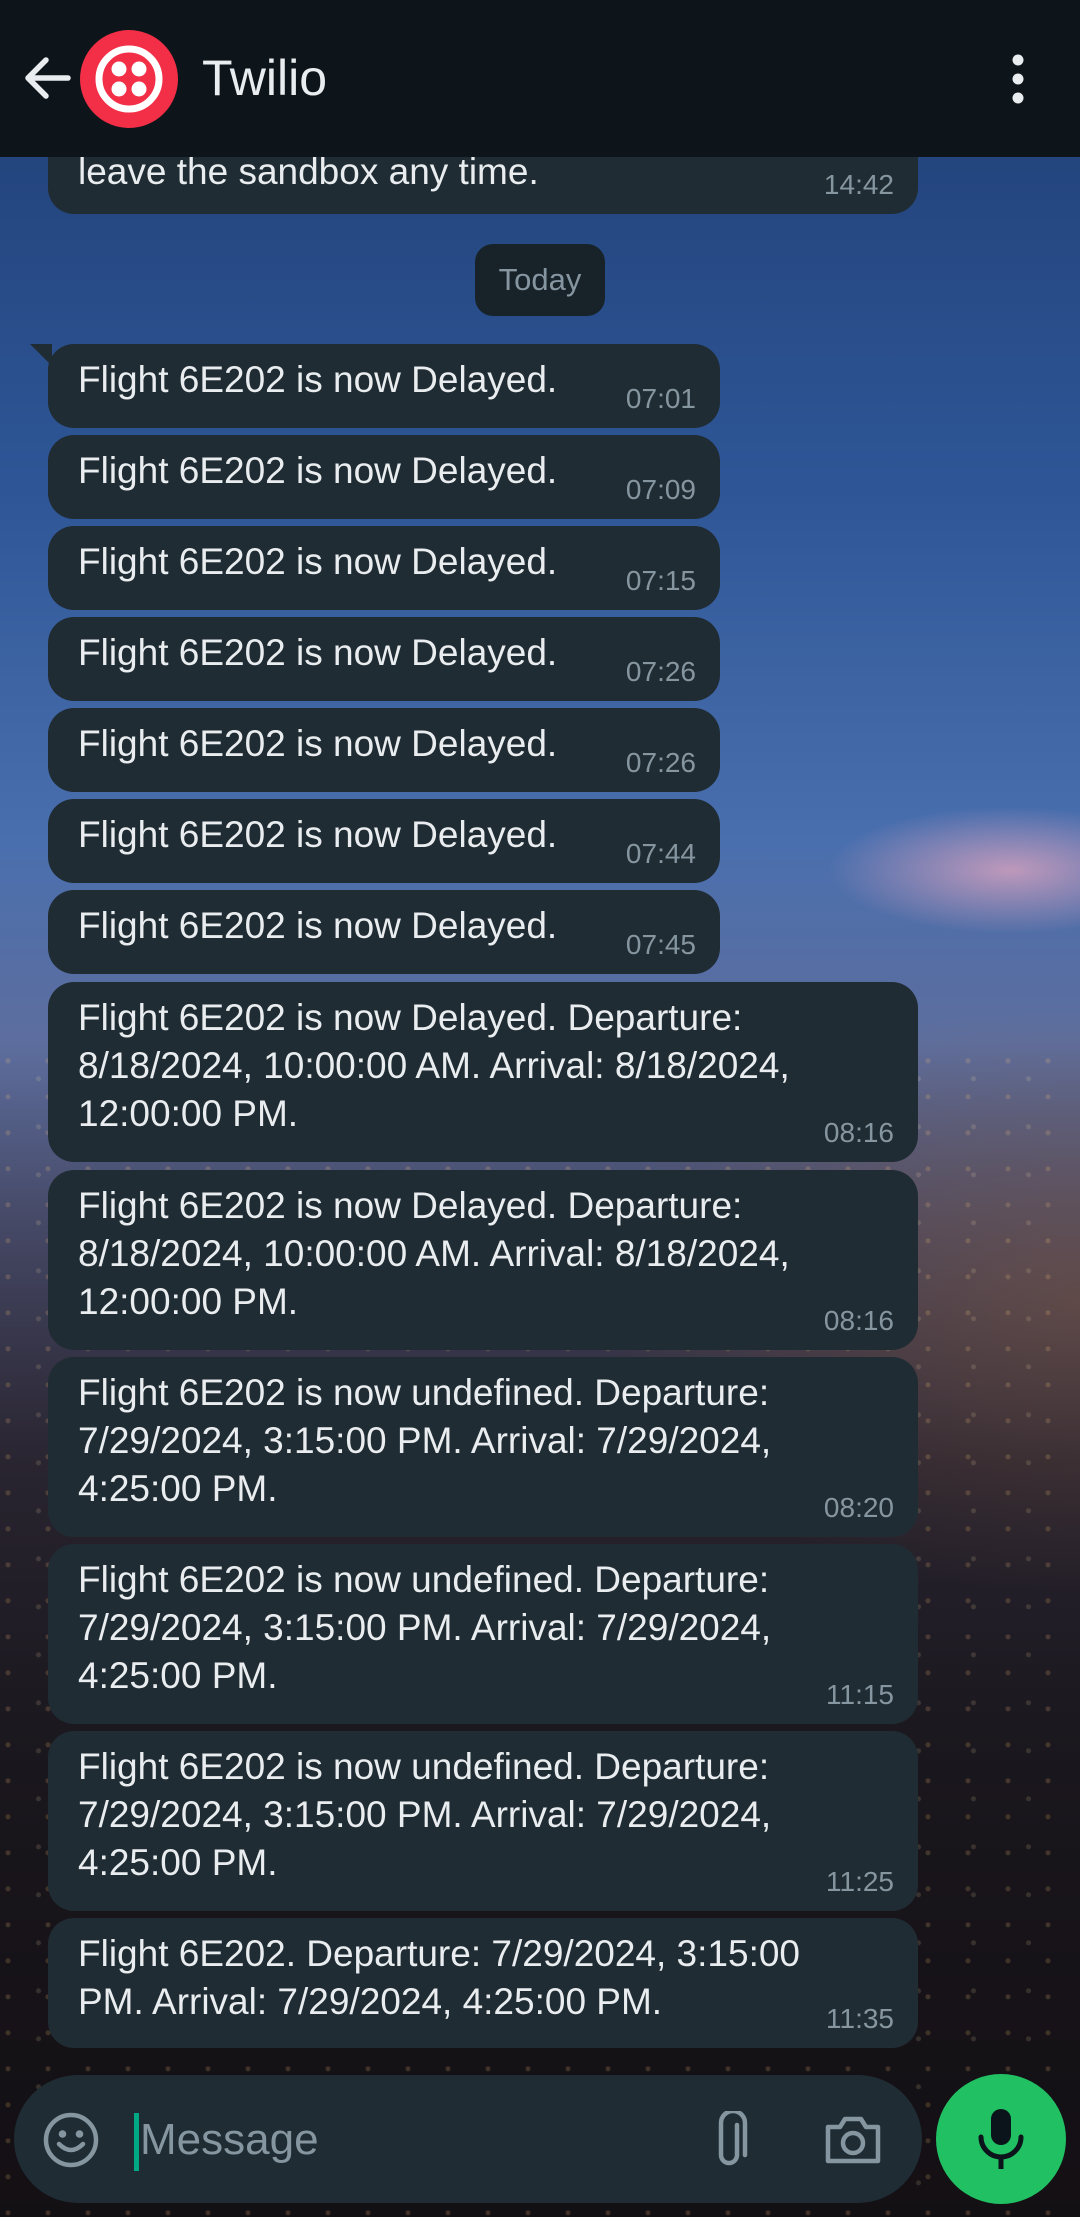  I want to click on emoji-icon, so click(71, 2140).